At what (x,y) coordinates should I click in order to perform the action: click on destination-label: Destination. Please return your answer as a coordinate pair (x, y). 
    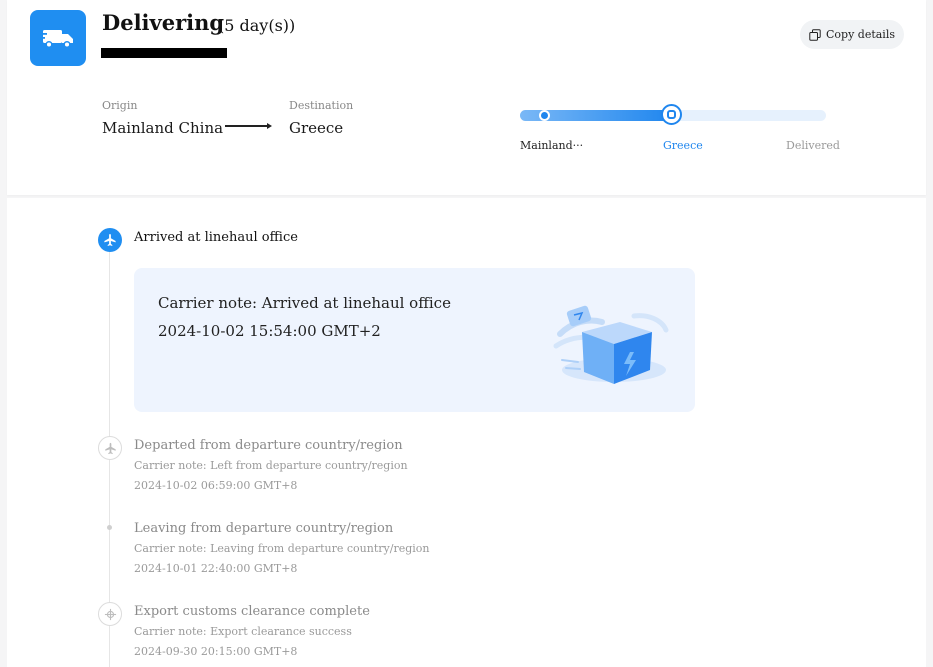
    Looking at the image, I should click on (321, 105).